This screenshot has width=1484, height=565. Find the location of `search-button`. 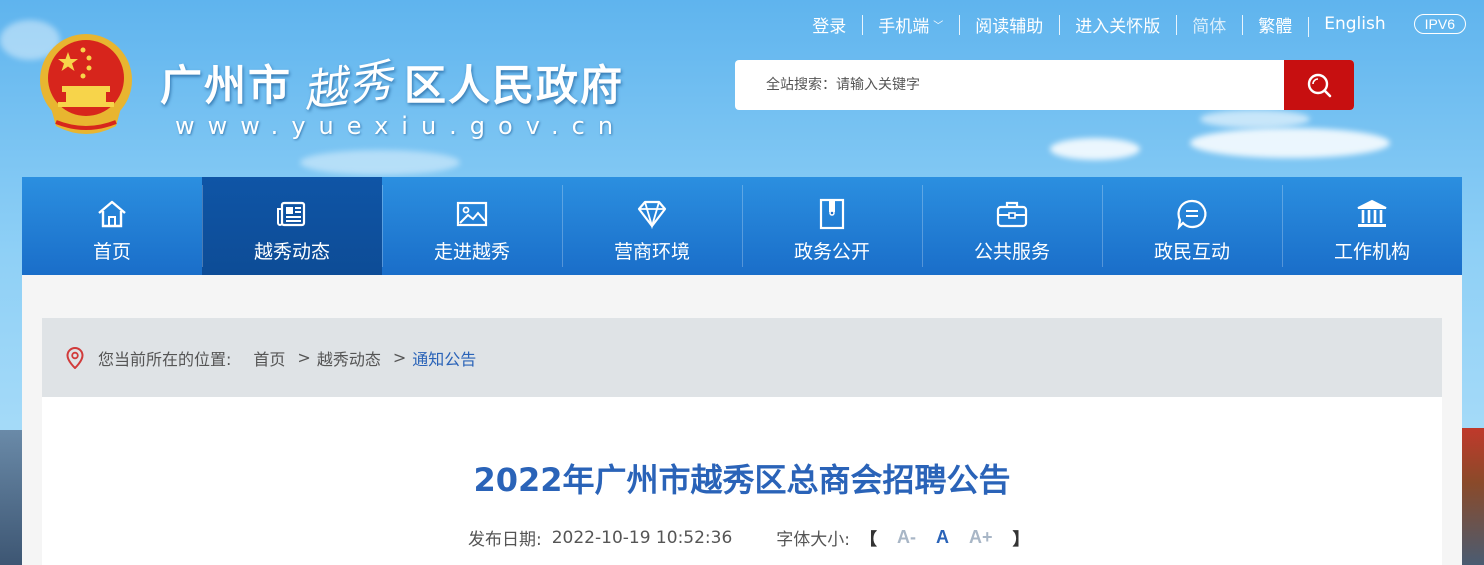

search-button is located at coordinates (1319, 85).